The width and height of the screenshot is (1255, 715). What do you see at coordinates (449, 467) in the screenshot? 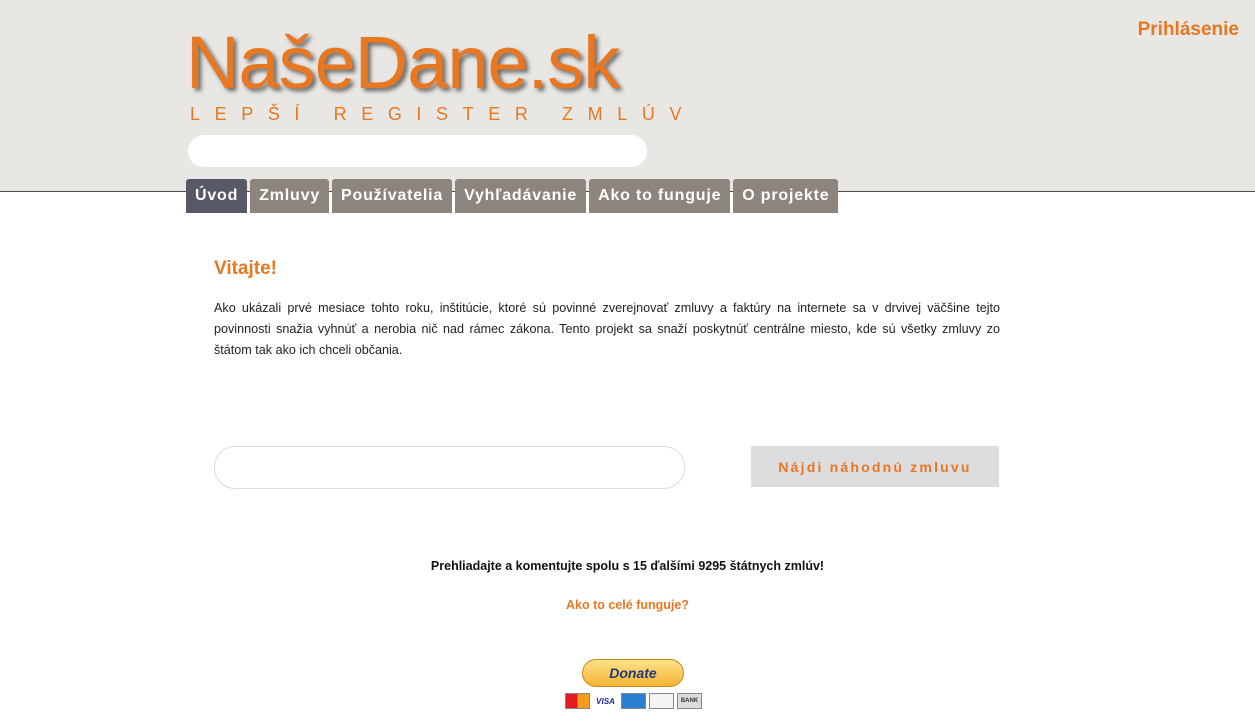
I see `random-search-input` at bounding box center [449, 467].